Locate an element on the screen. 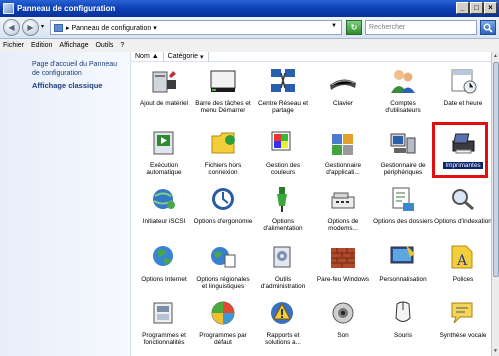  window-buttons: _ □ × is located at coordinates (476, 8).